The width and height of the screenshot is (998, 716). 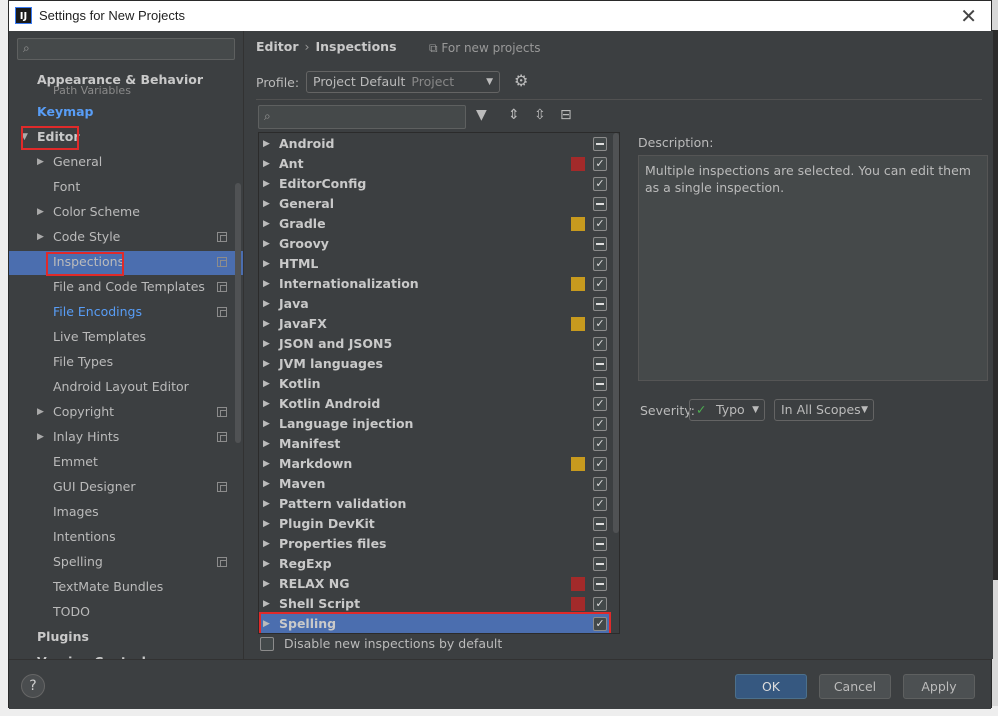 I want to click on gear-icon: ⚙, so click(x=521, y=80).